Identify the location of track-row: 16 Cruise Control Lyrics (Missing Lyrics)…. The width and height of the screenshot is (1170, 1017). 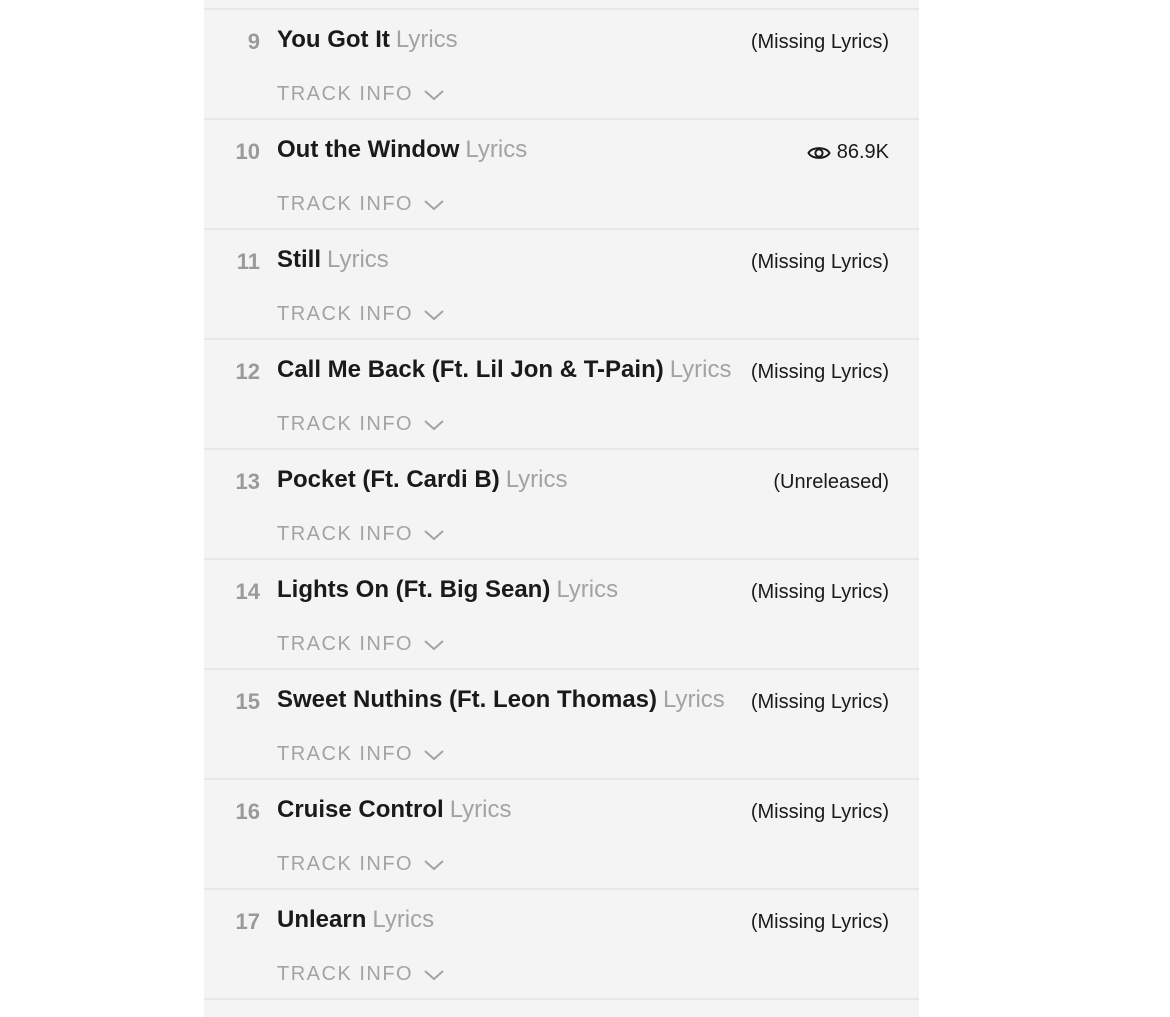
(561, 835).